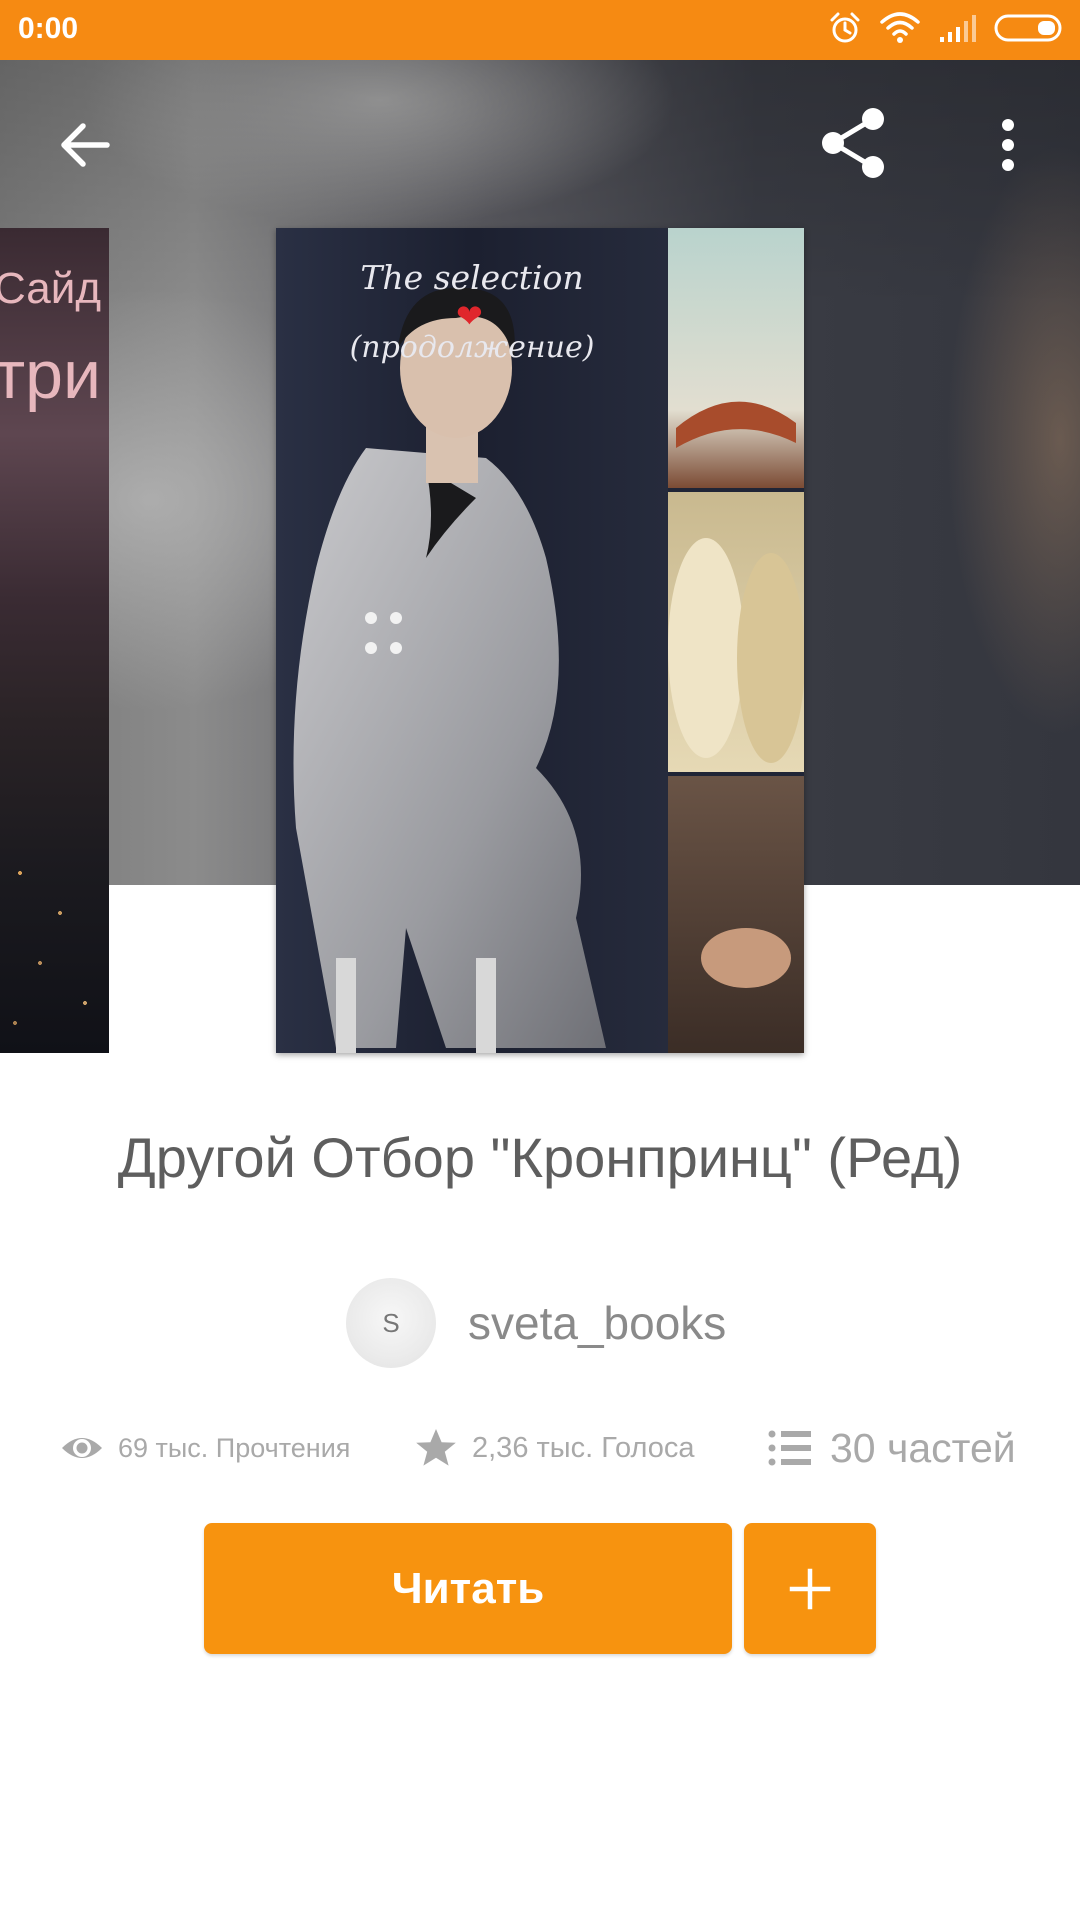 The image size is (1080, 1920). I want to click on back-button, so click(85, 145).